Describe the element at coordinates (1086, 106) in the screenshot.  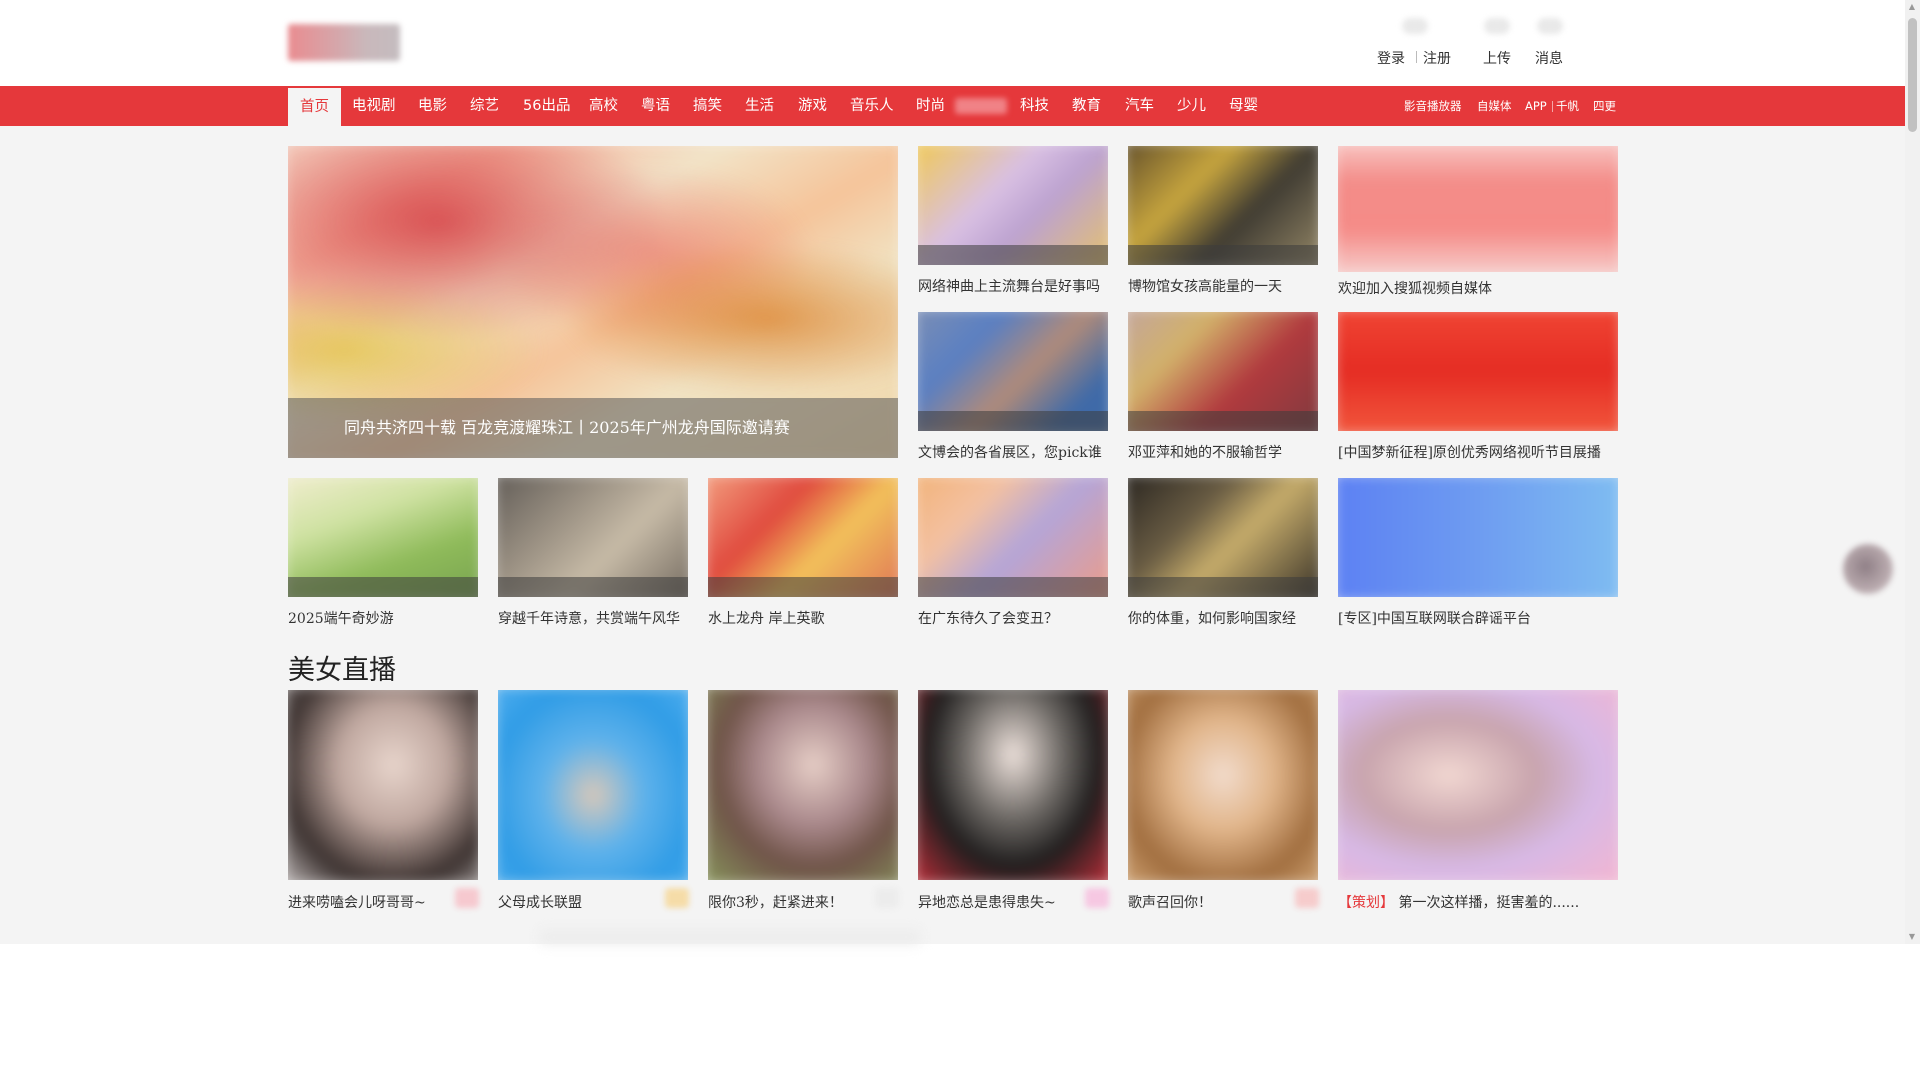
I see `nav-item-education: 教育` at that location.